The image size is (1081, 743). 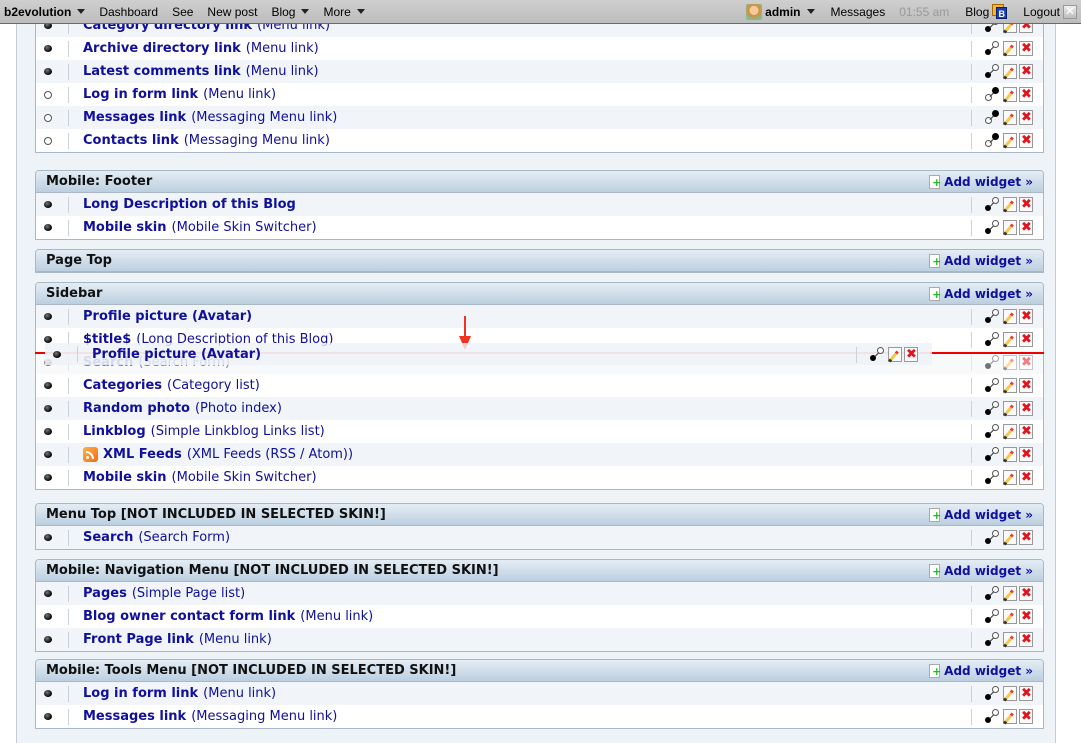 What do you see at coordinates (128, 12) in the screenshot?
I see `menu-dashboard: Dashboard` at bounding box center [128, 12].